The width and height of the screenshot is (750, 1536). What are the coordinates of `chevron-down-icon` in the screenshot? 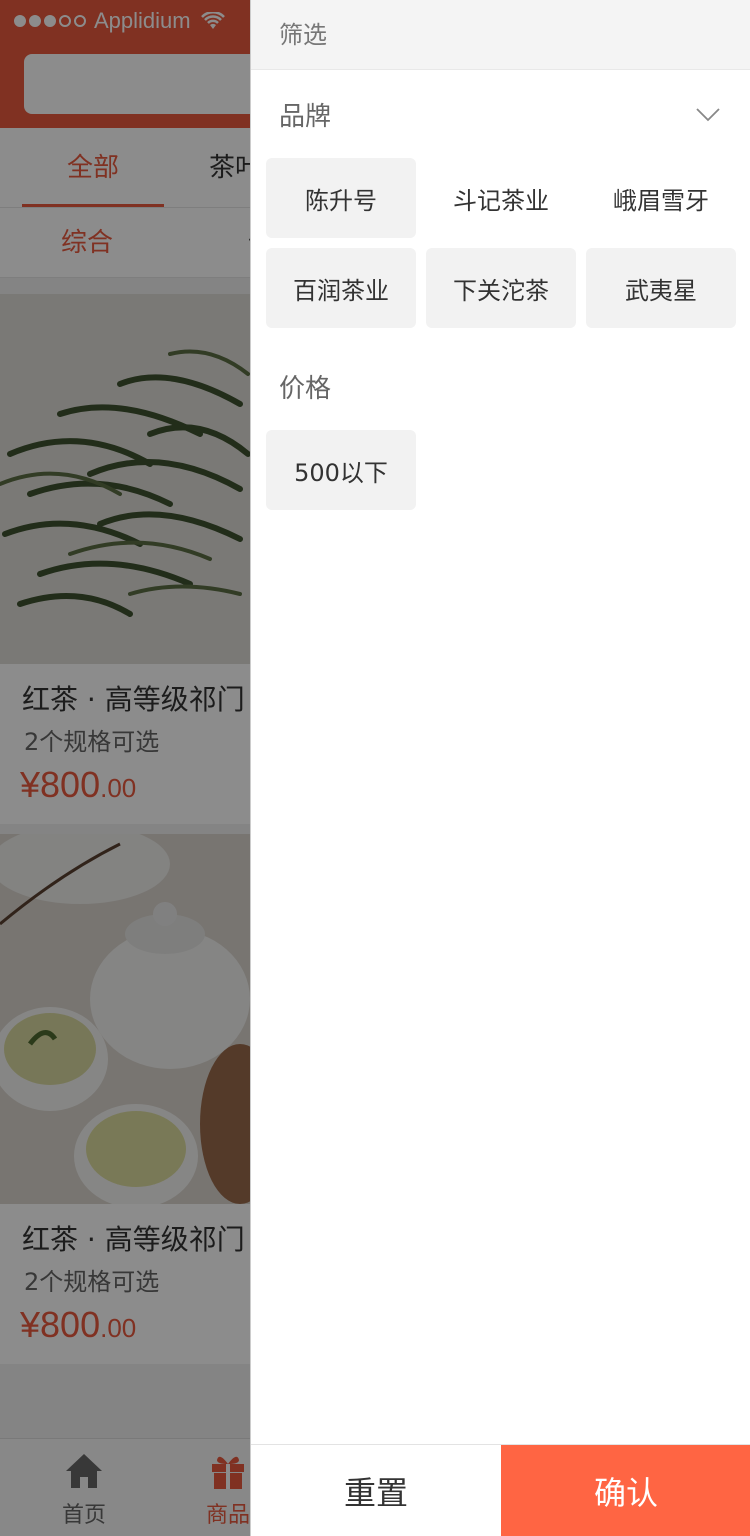 It's located at (708, 114).